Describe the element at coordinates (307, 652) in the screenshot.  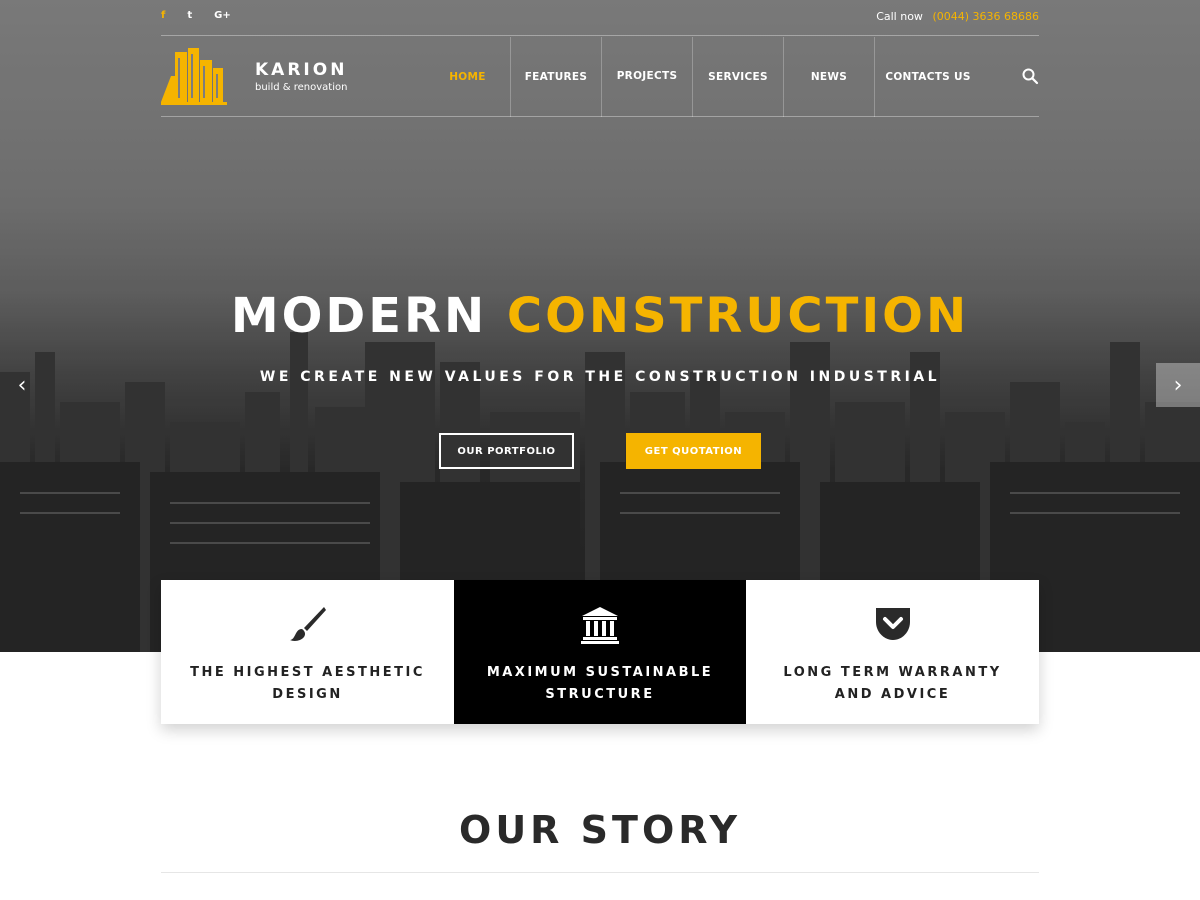
I see `feature-aesthetic-design: THE HIGHEST AESTHETIC DESIGN` at that location.